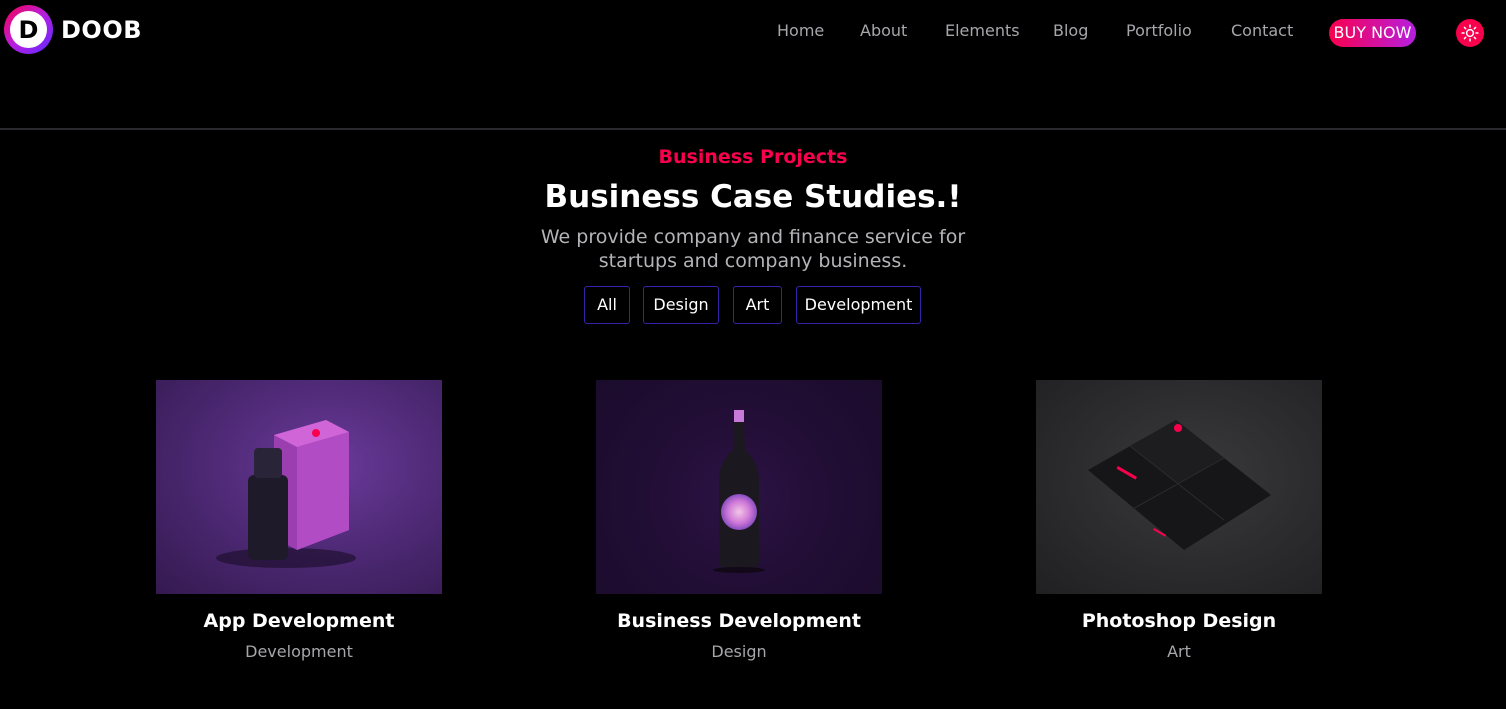 This screenshot has width=1506, height=709. What do you see at coordinates (883, 31) in the screenshot?
I see `nav-about: About` at bounding box center [883, 31].